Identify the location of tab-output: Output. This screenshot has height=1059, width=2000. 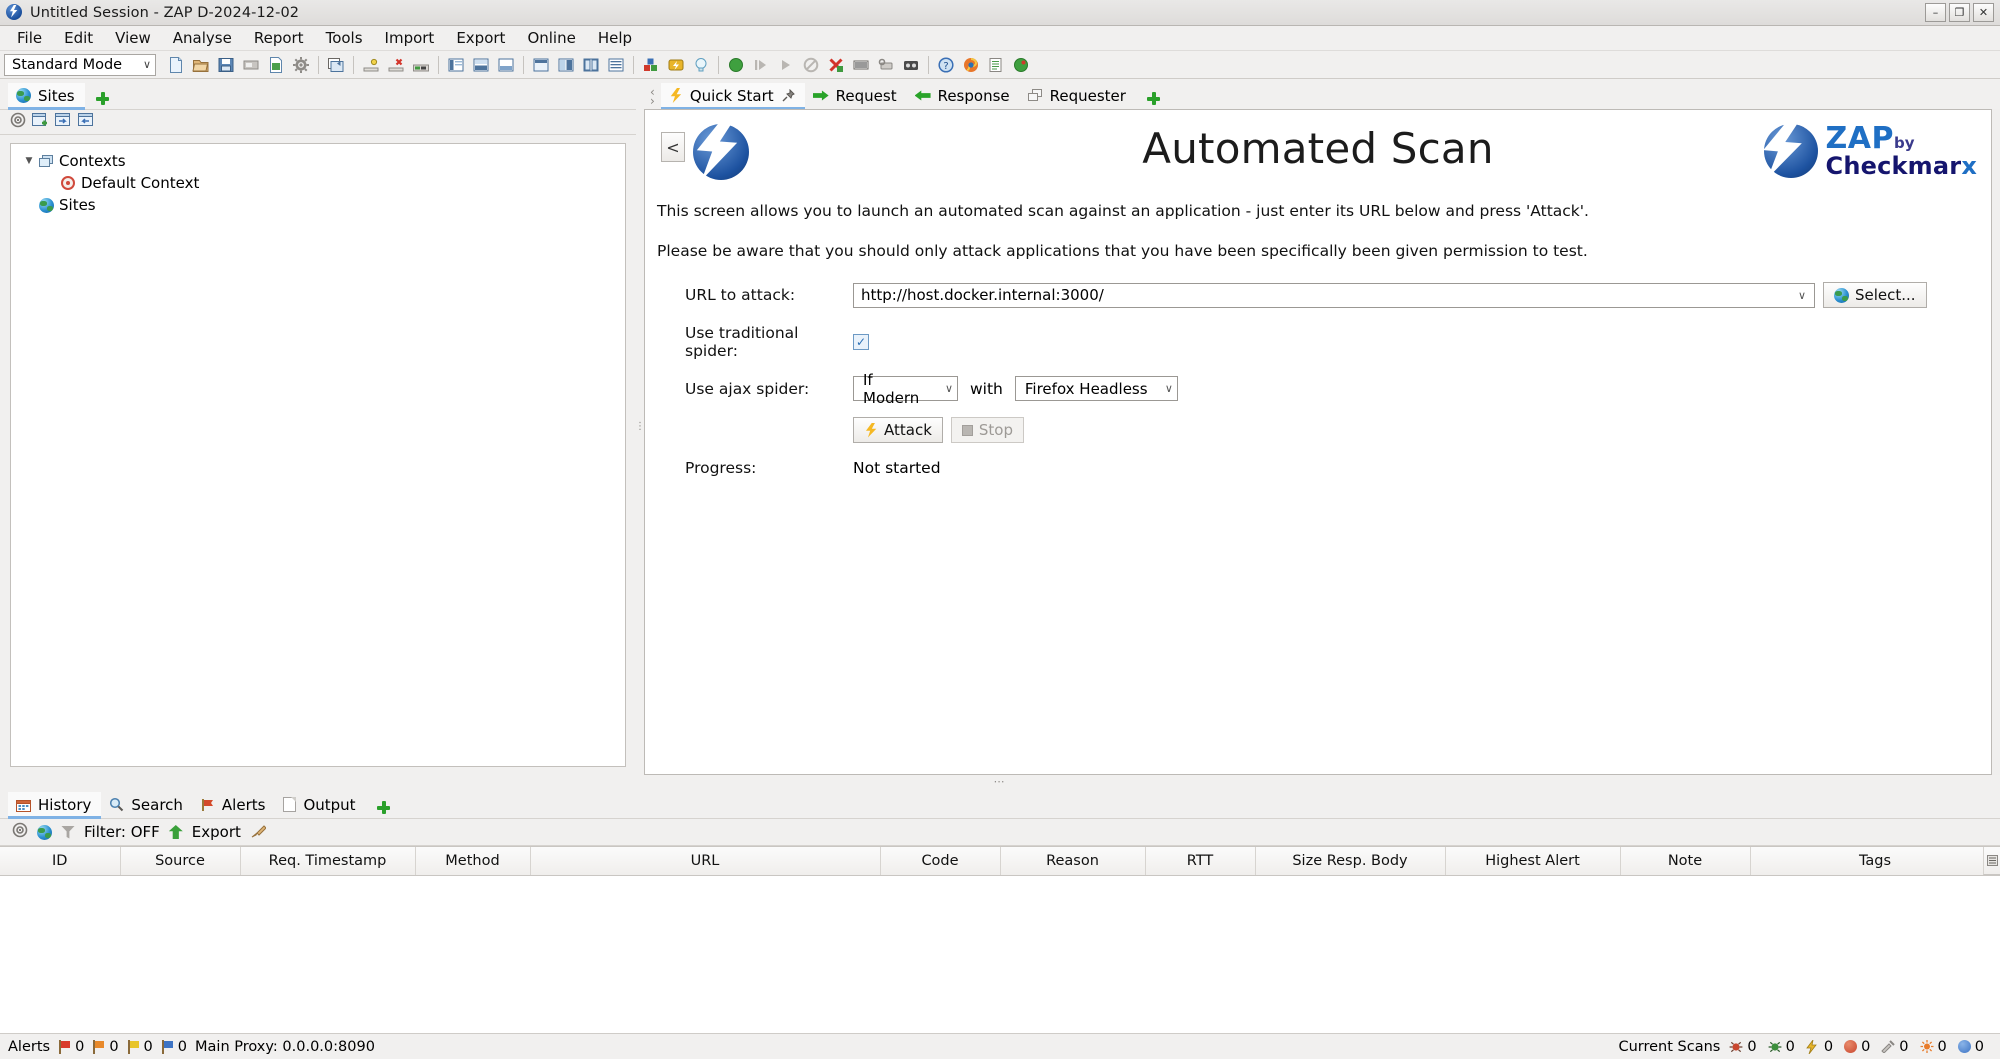
(320, 805).